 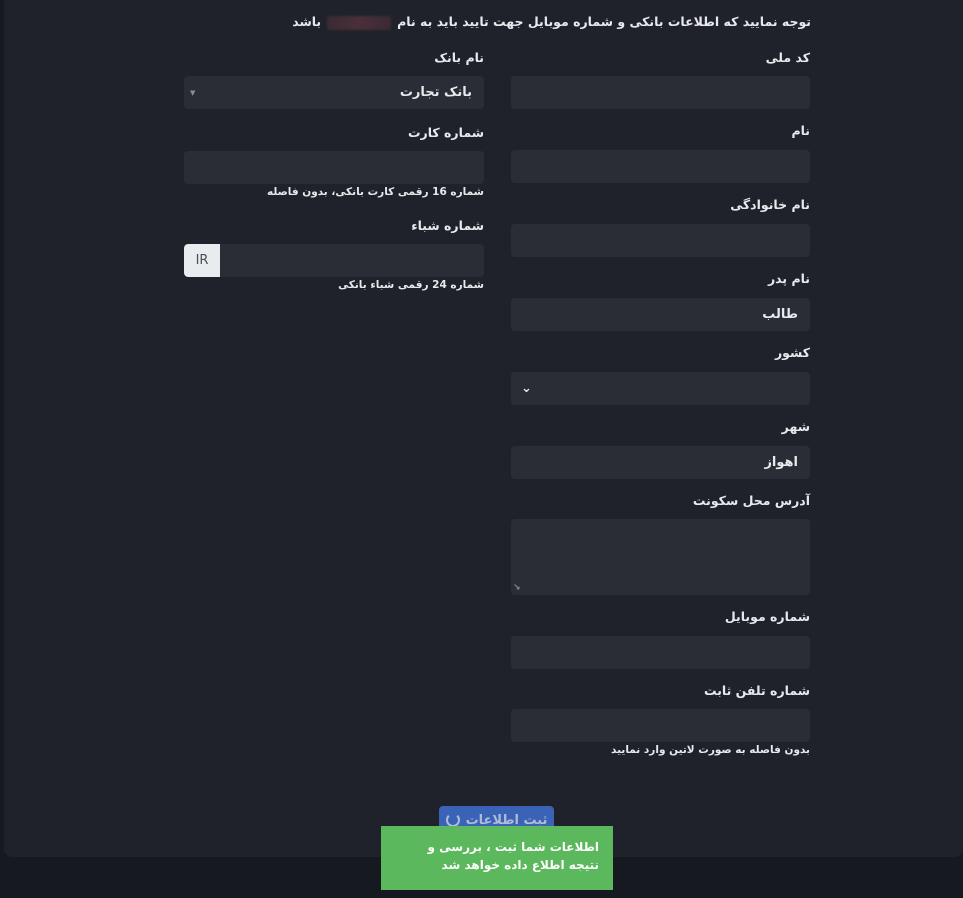 I want to click on sheba-help: شماره 24 رقمی شباء بانکی, so click(x=411, y=285).